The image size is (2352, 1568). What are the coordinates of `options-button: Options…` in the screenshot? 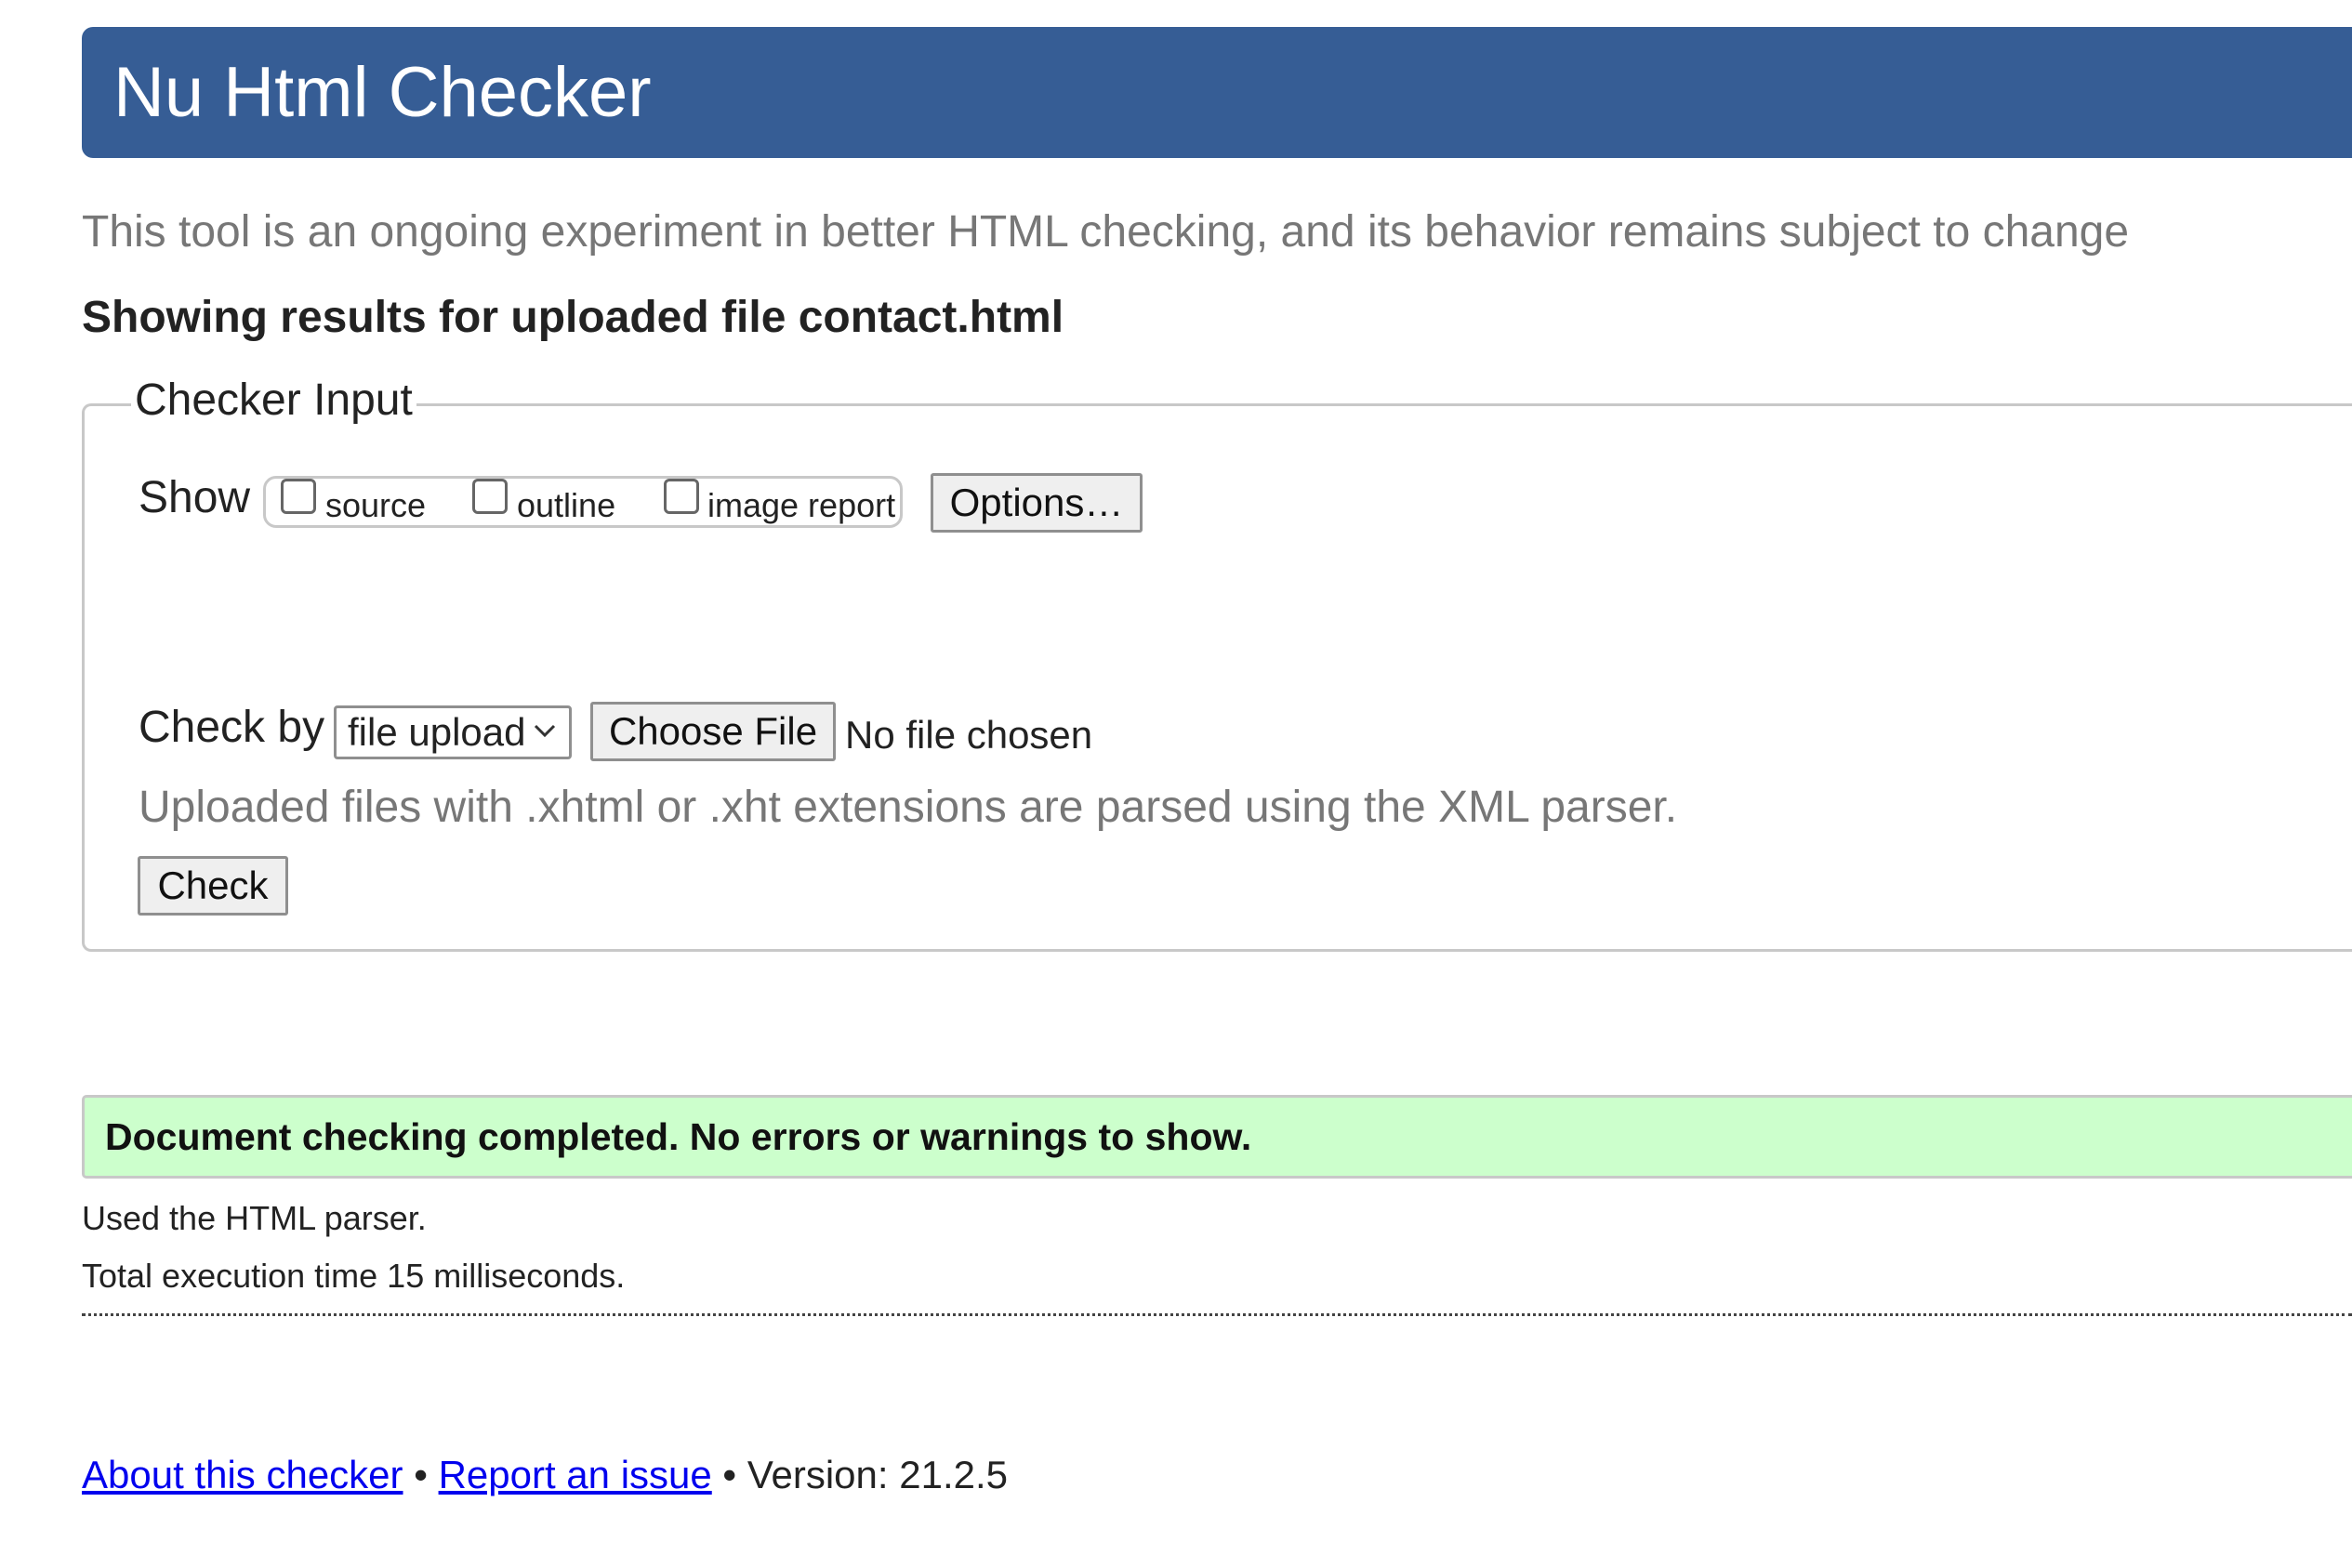 It's located at (1037, 503).